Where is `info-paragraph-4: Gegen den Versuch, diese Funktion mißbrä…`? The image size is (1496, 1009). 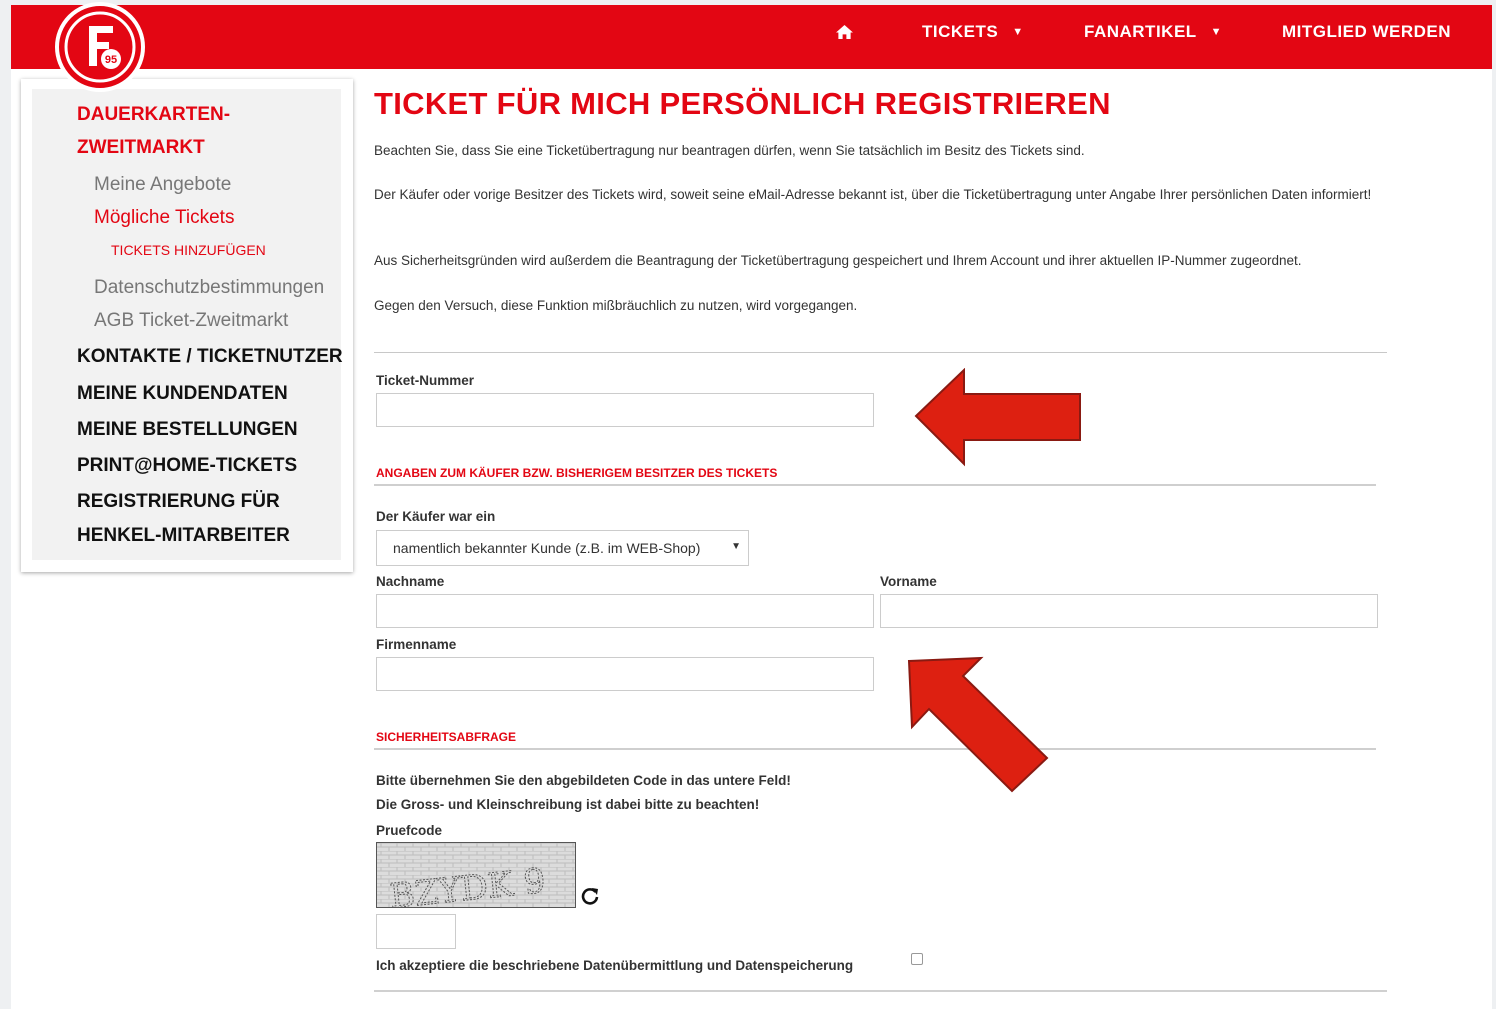
info-paragraph-4: Gegen den Versuch, diese Funktion mißbrä… is located at coordinates (616, 305).